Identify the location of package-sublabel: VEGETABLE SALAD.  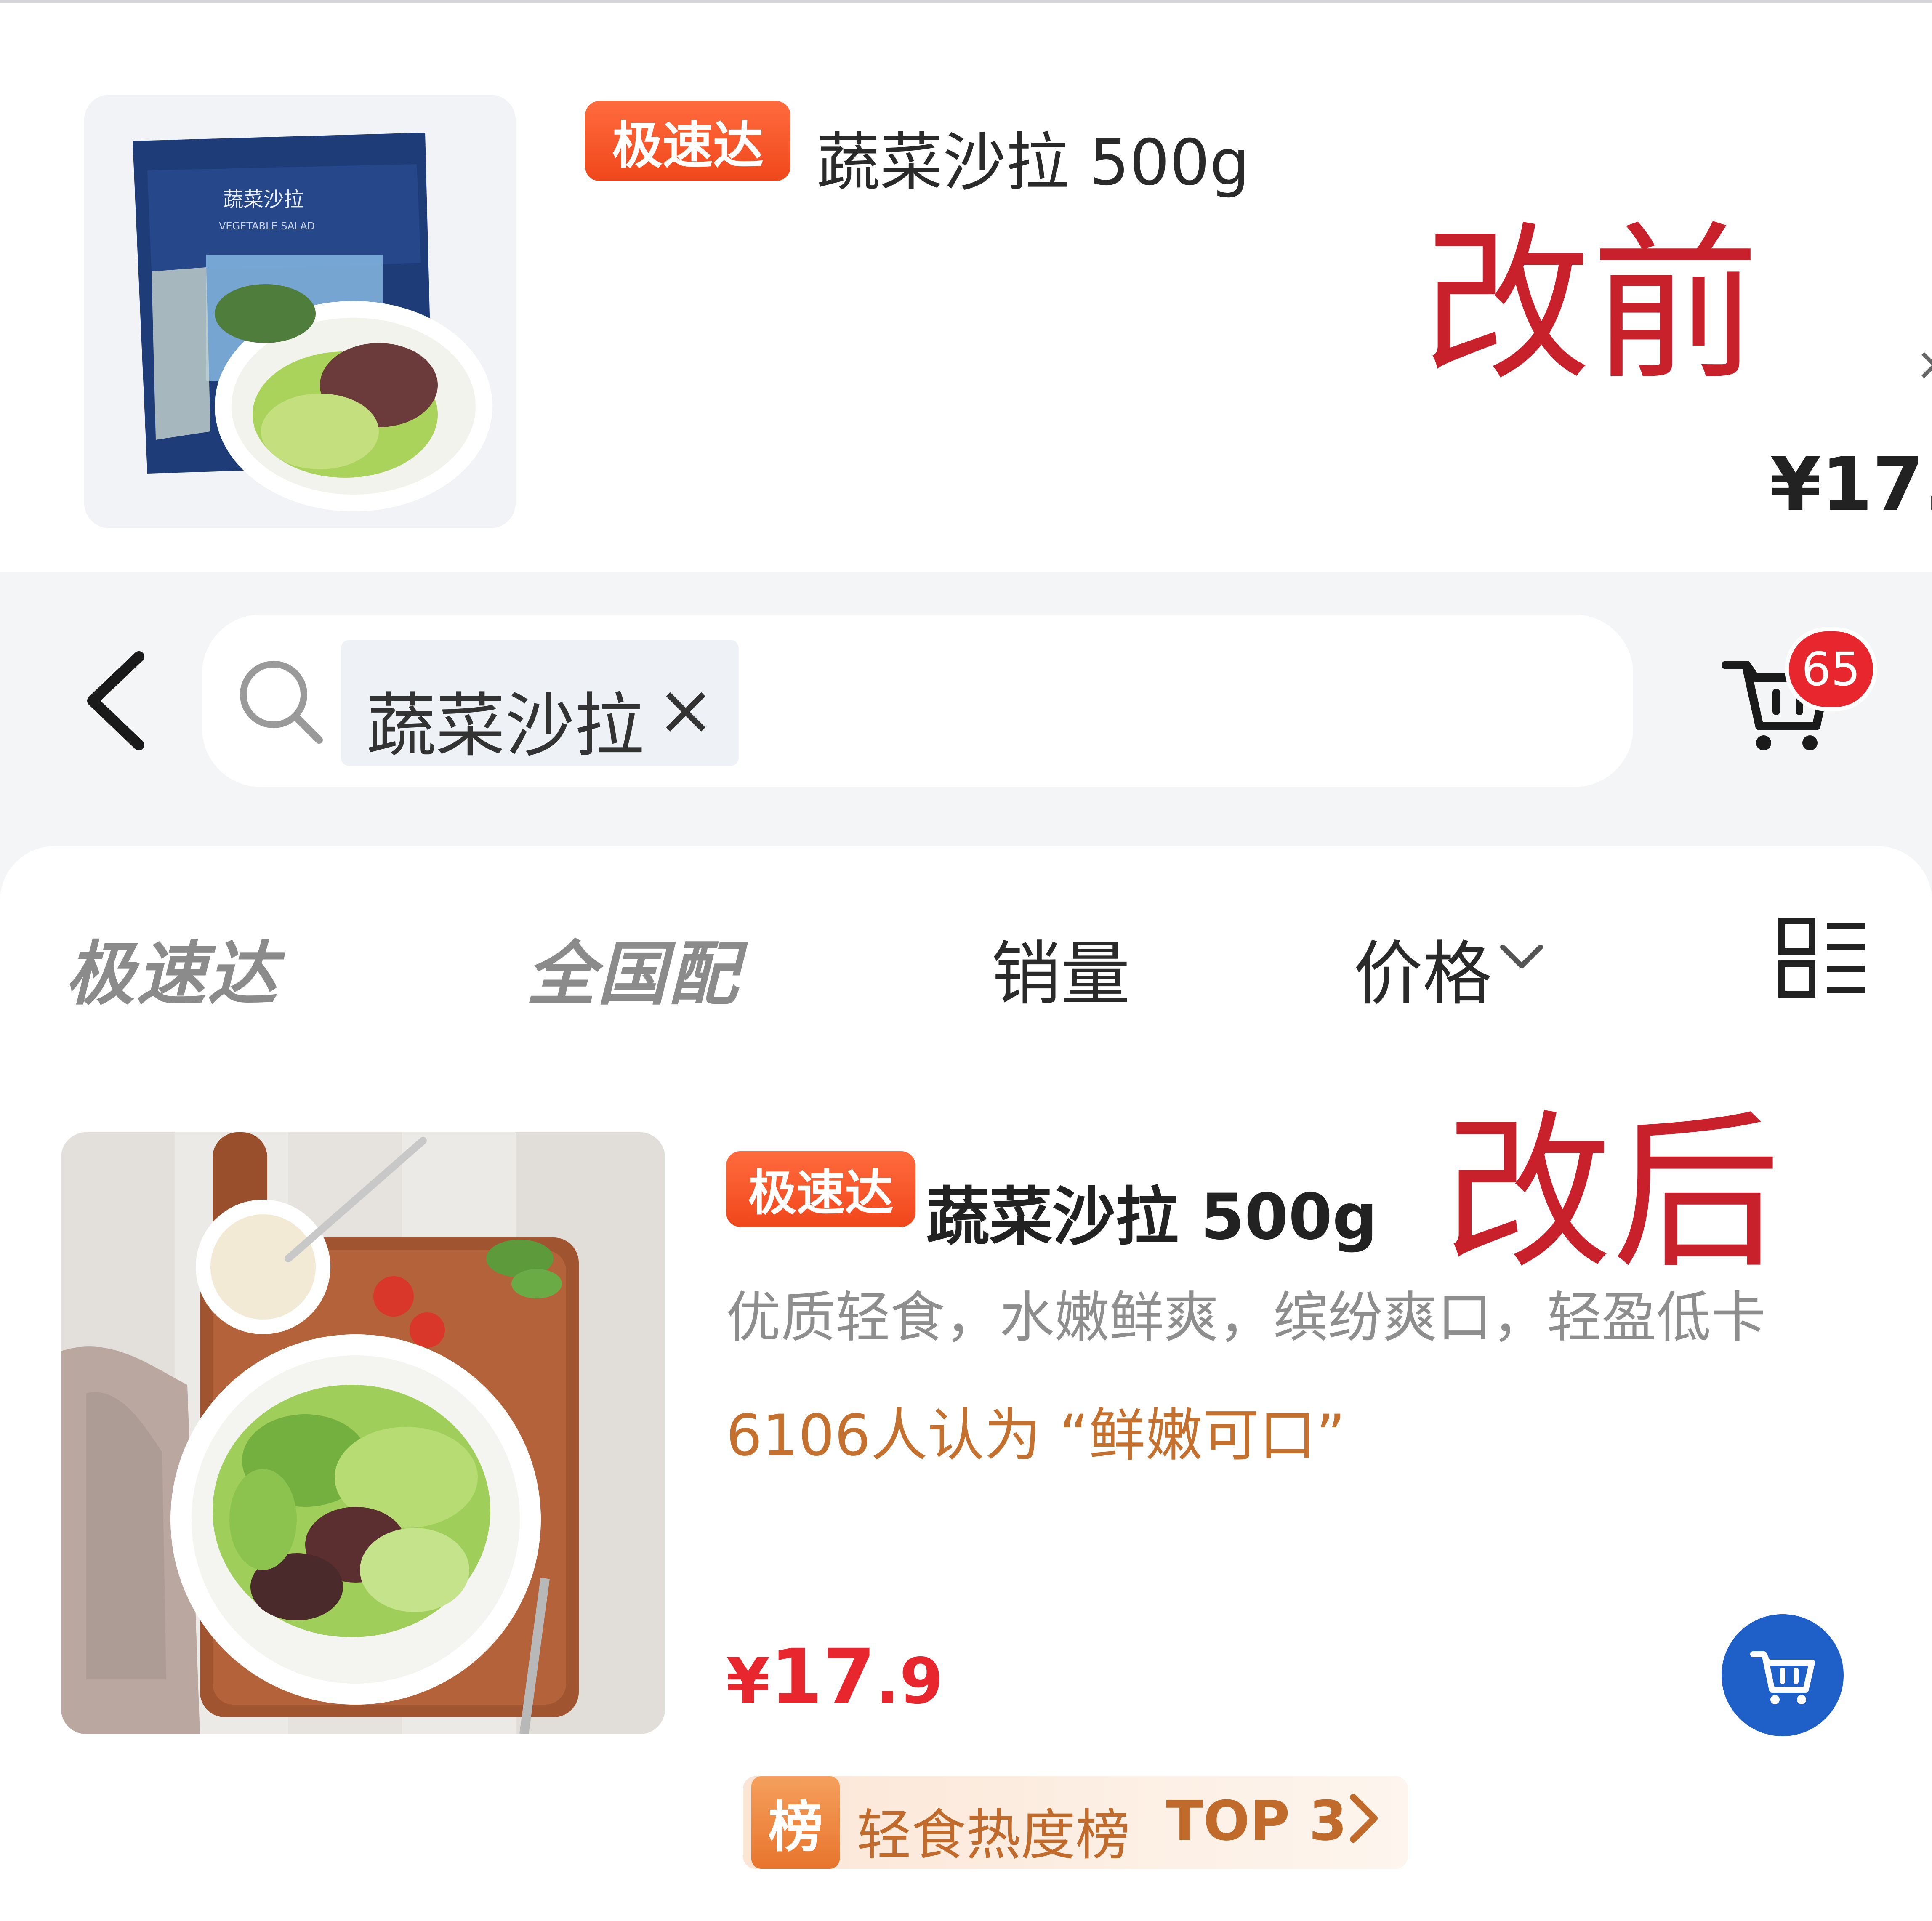
(267, 226).